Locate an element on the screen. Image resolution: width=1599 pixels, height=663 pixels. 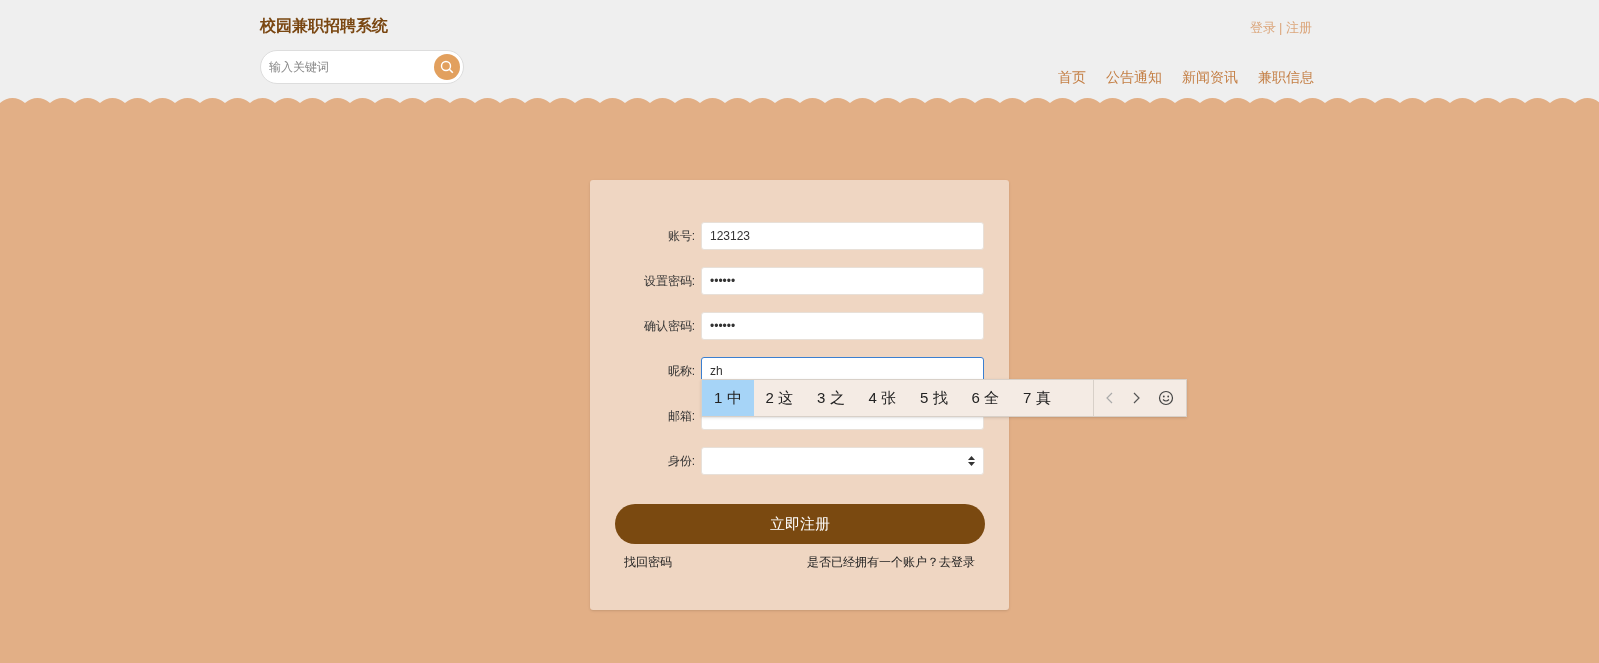
chevron-right-icon is located at coordinates (1136, 398).